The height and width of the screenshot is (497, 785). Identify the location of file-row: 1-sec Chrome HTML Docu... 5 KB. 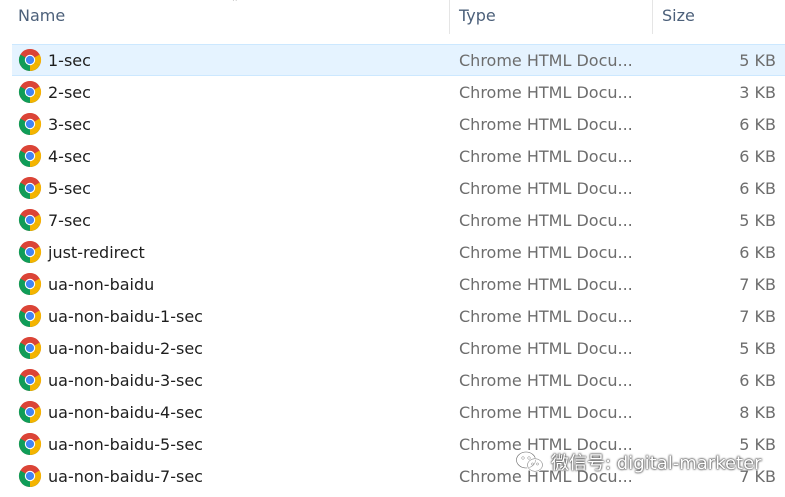
(392, 60).